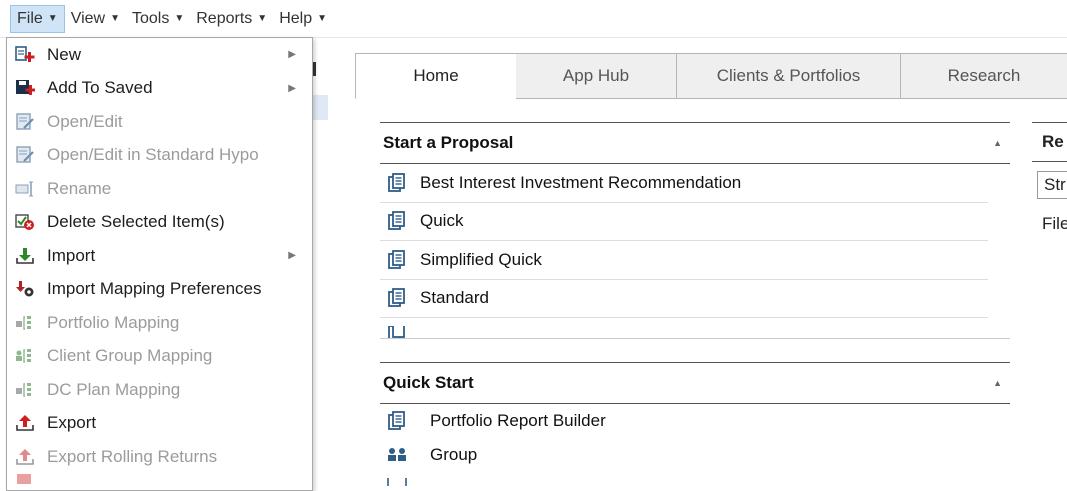 The height and width of the screenshot is (491, 1067). I want to click on menu-item-open-edit-standard-hypo: Open/Edit in Standard Hypo, so click(159, 156).